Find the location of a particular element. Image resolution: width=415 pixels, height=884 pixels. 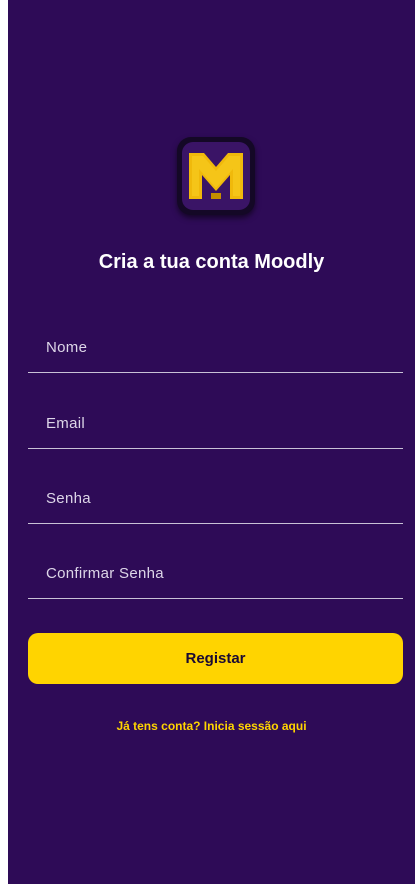

login-link: Já tens conta? Inicia sessão aqui is located at coordinates (211, 726).